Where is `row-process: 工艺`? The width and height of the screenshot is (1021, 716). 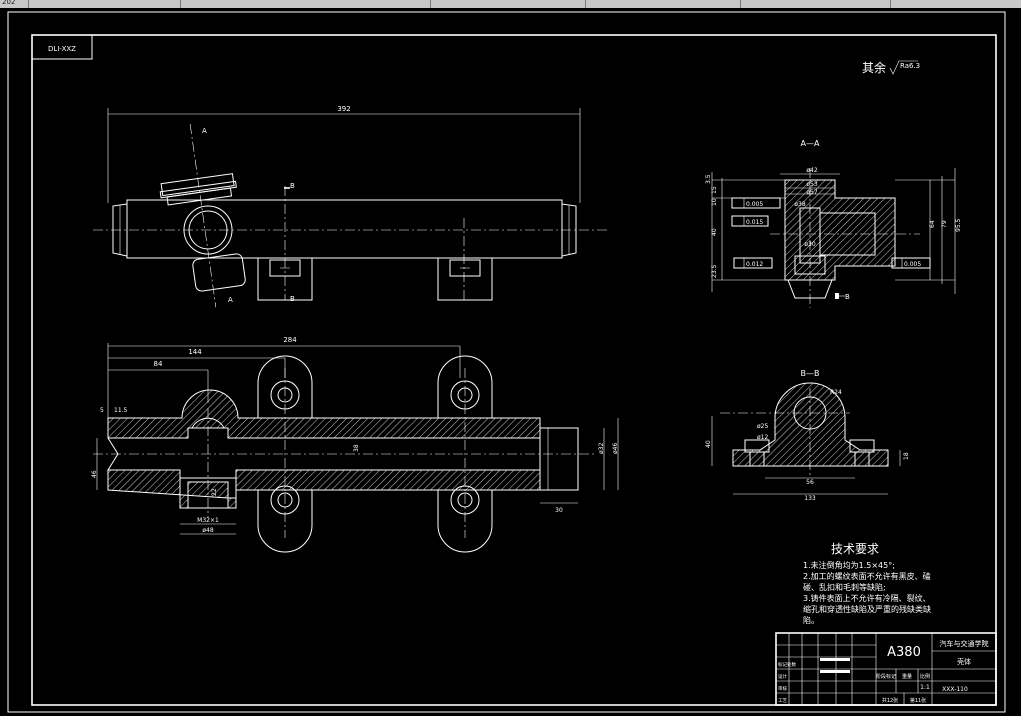
row-process: 工艺 is located at coordinates (782, 701).